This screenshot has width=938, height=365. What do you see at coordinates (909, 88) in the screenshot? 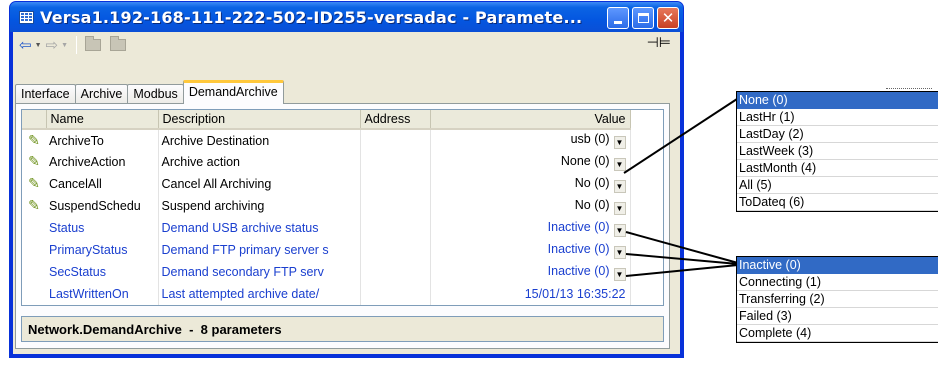
I see `cropped-edge-fragment` at bounding box center [909, 88].